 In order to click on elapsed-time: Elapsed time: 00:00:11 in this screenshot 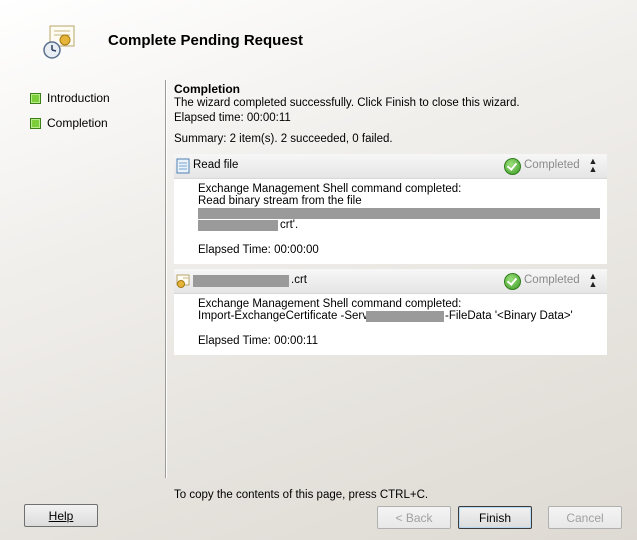, I will do `click(232, 118)`.